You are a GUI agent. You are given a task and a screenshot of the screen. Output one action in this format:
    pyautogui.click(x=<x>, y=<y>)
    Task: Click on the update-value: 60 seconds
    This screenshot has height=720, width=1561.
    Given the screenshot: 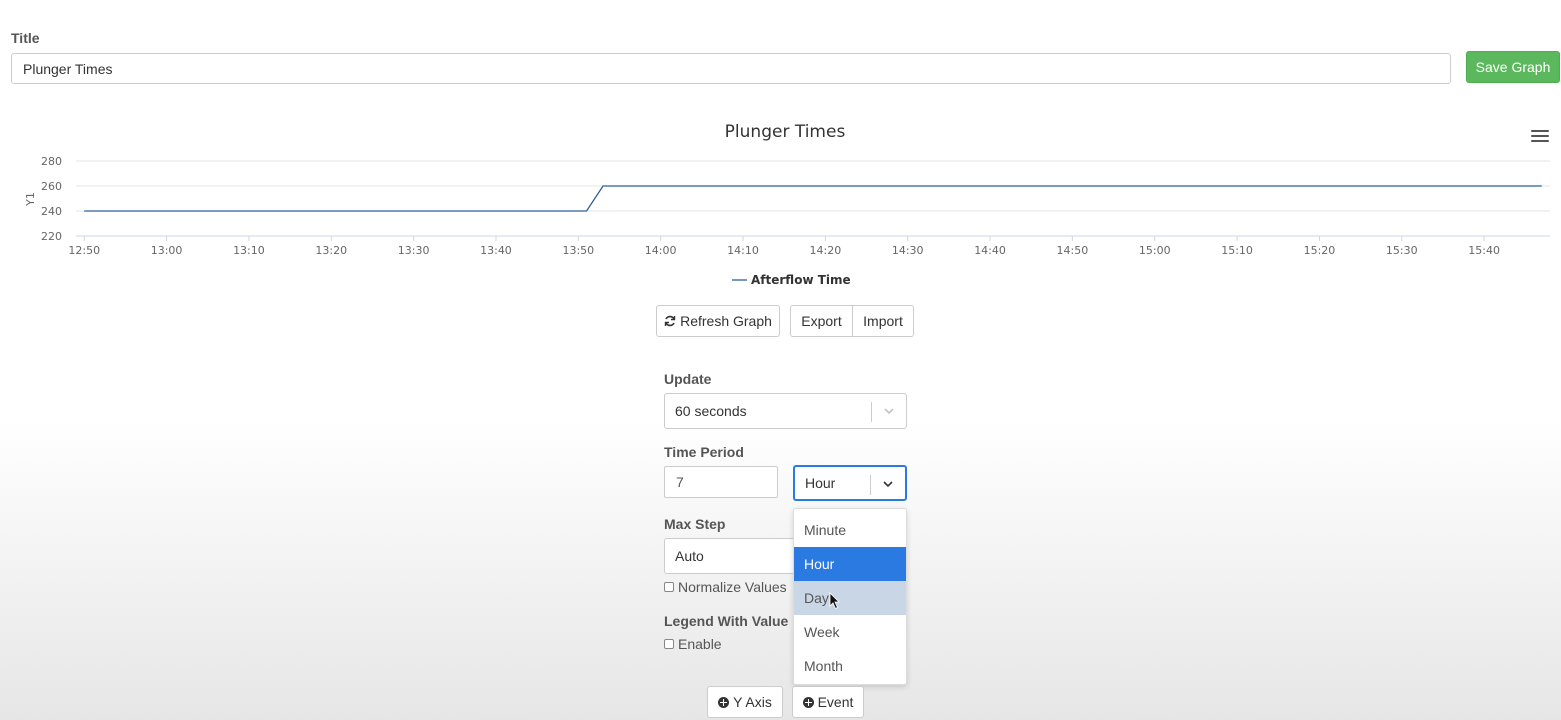 What is the action you would take?
    pyautogui.click(x=711, y=411)
    